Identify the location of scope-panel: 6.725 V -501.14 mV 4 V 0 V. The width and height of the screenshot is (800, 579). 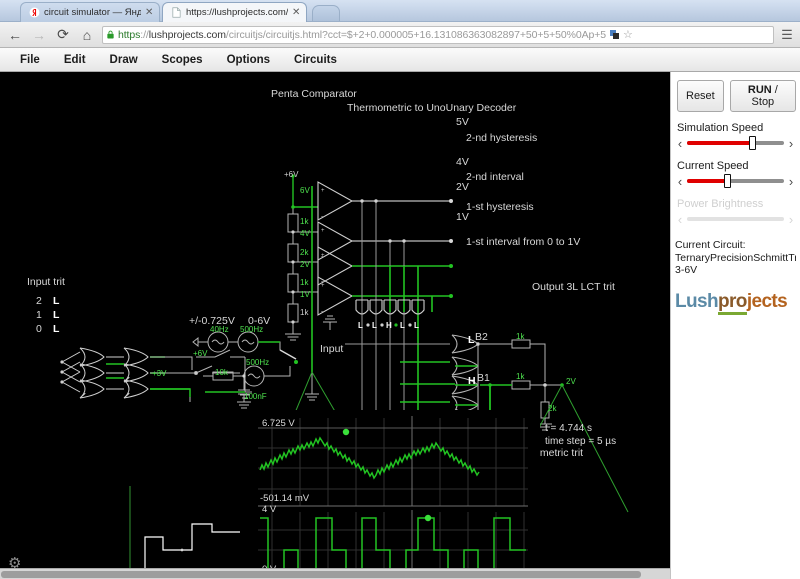
(399, 489).